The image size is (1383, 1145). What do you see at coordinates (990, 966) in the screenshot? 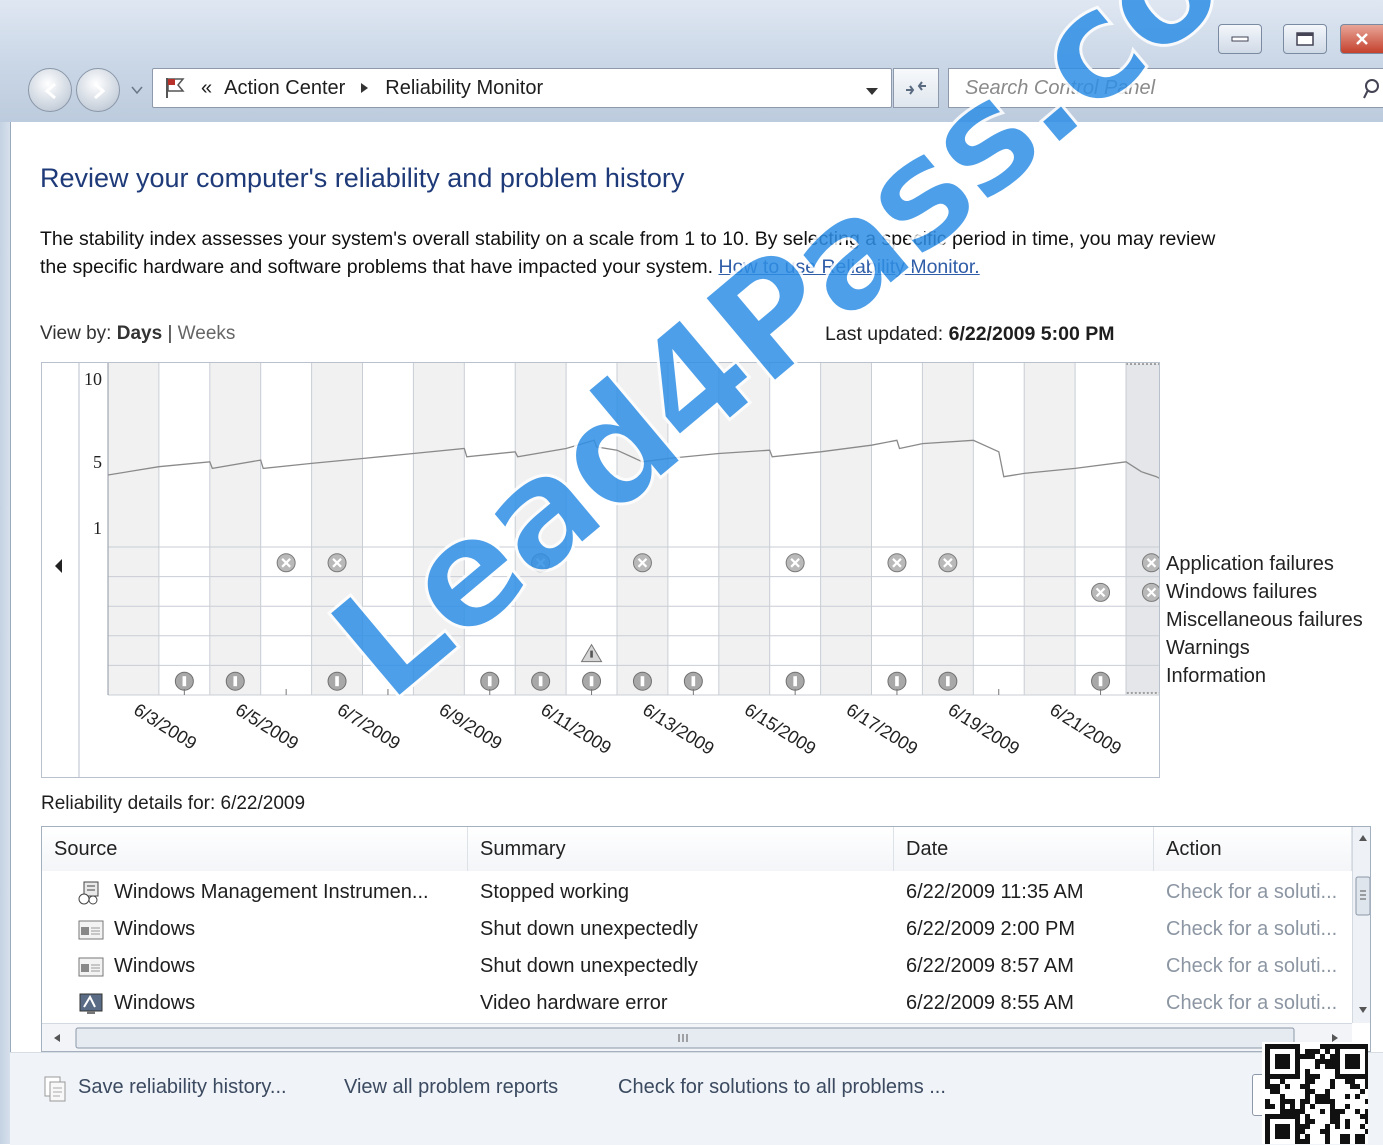
I see `row-date: 6/22/2009 8:57 AM` at bounding box center [990, 966].